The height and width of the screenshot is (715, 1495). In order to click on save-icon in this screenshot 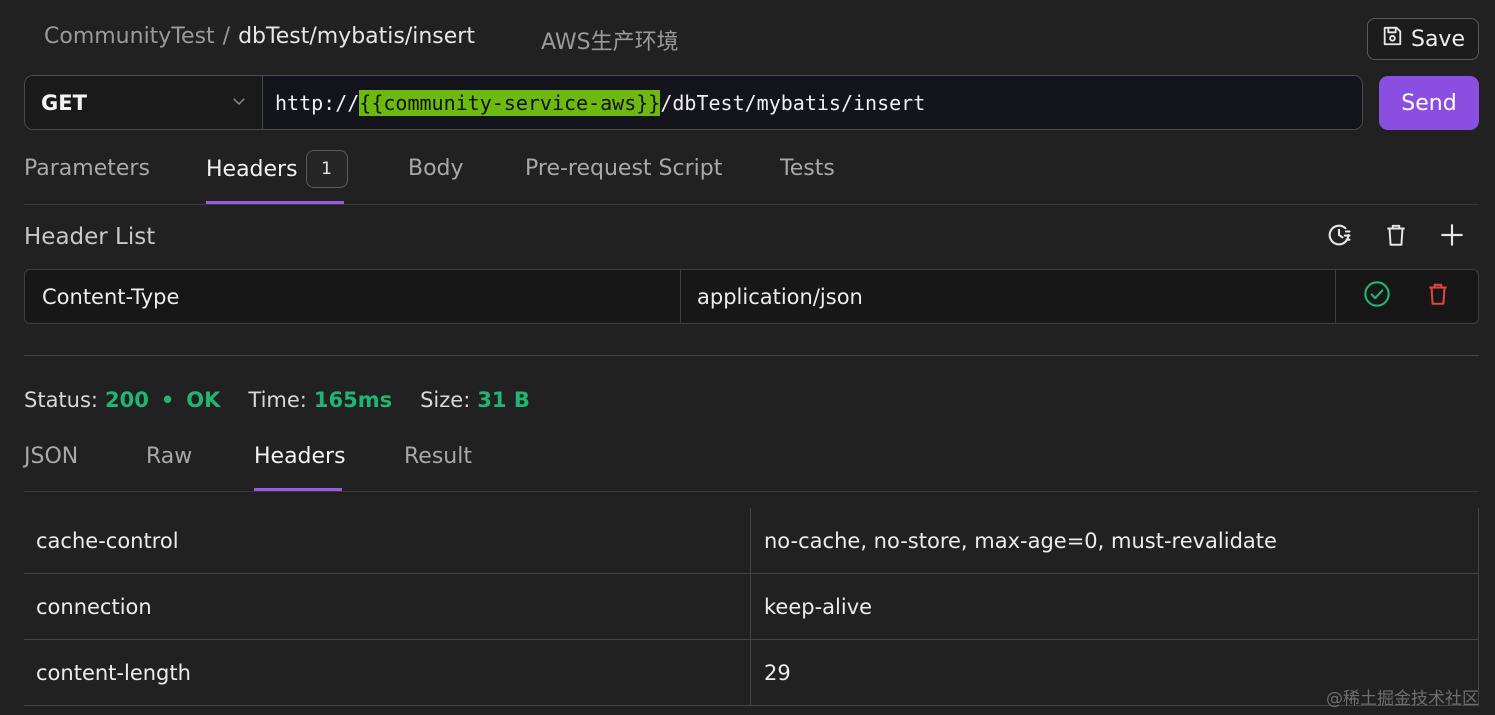, I will do `click(1392, 39)`.